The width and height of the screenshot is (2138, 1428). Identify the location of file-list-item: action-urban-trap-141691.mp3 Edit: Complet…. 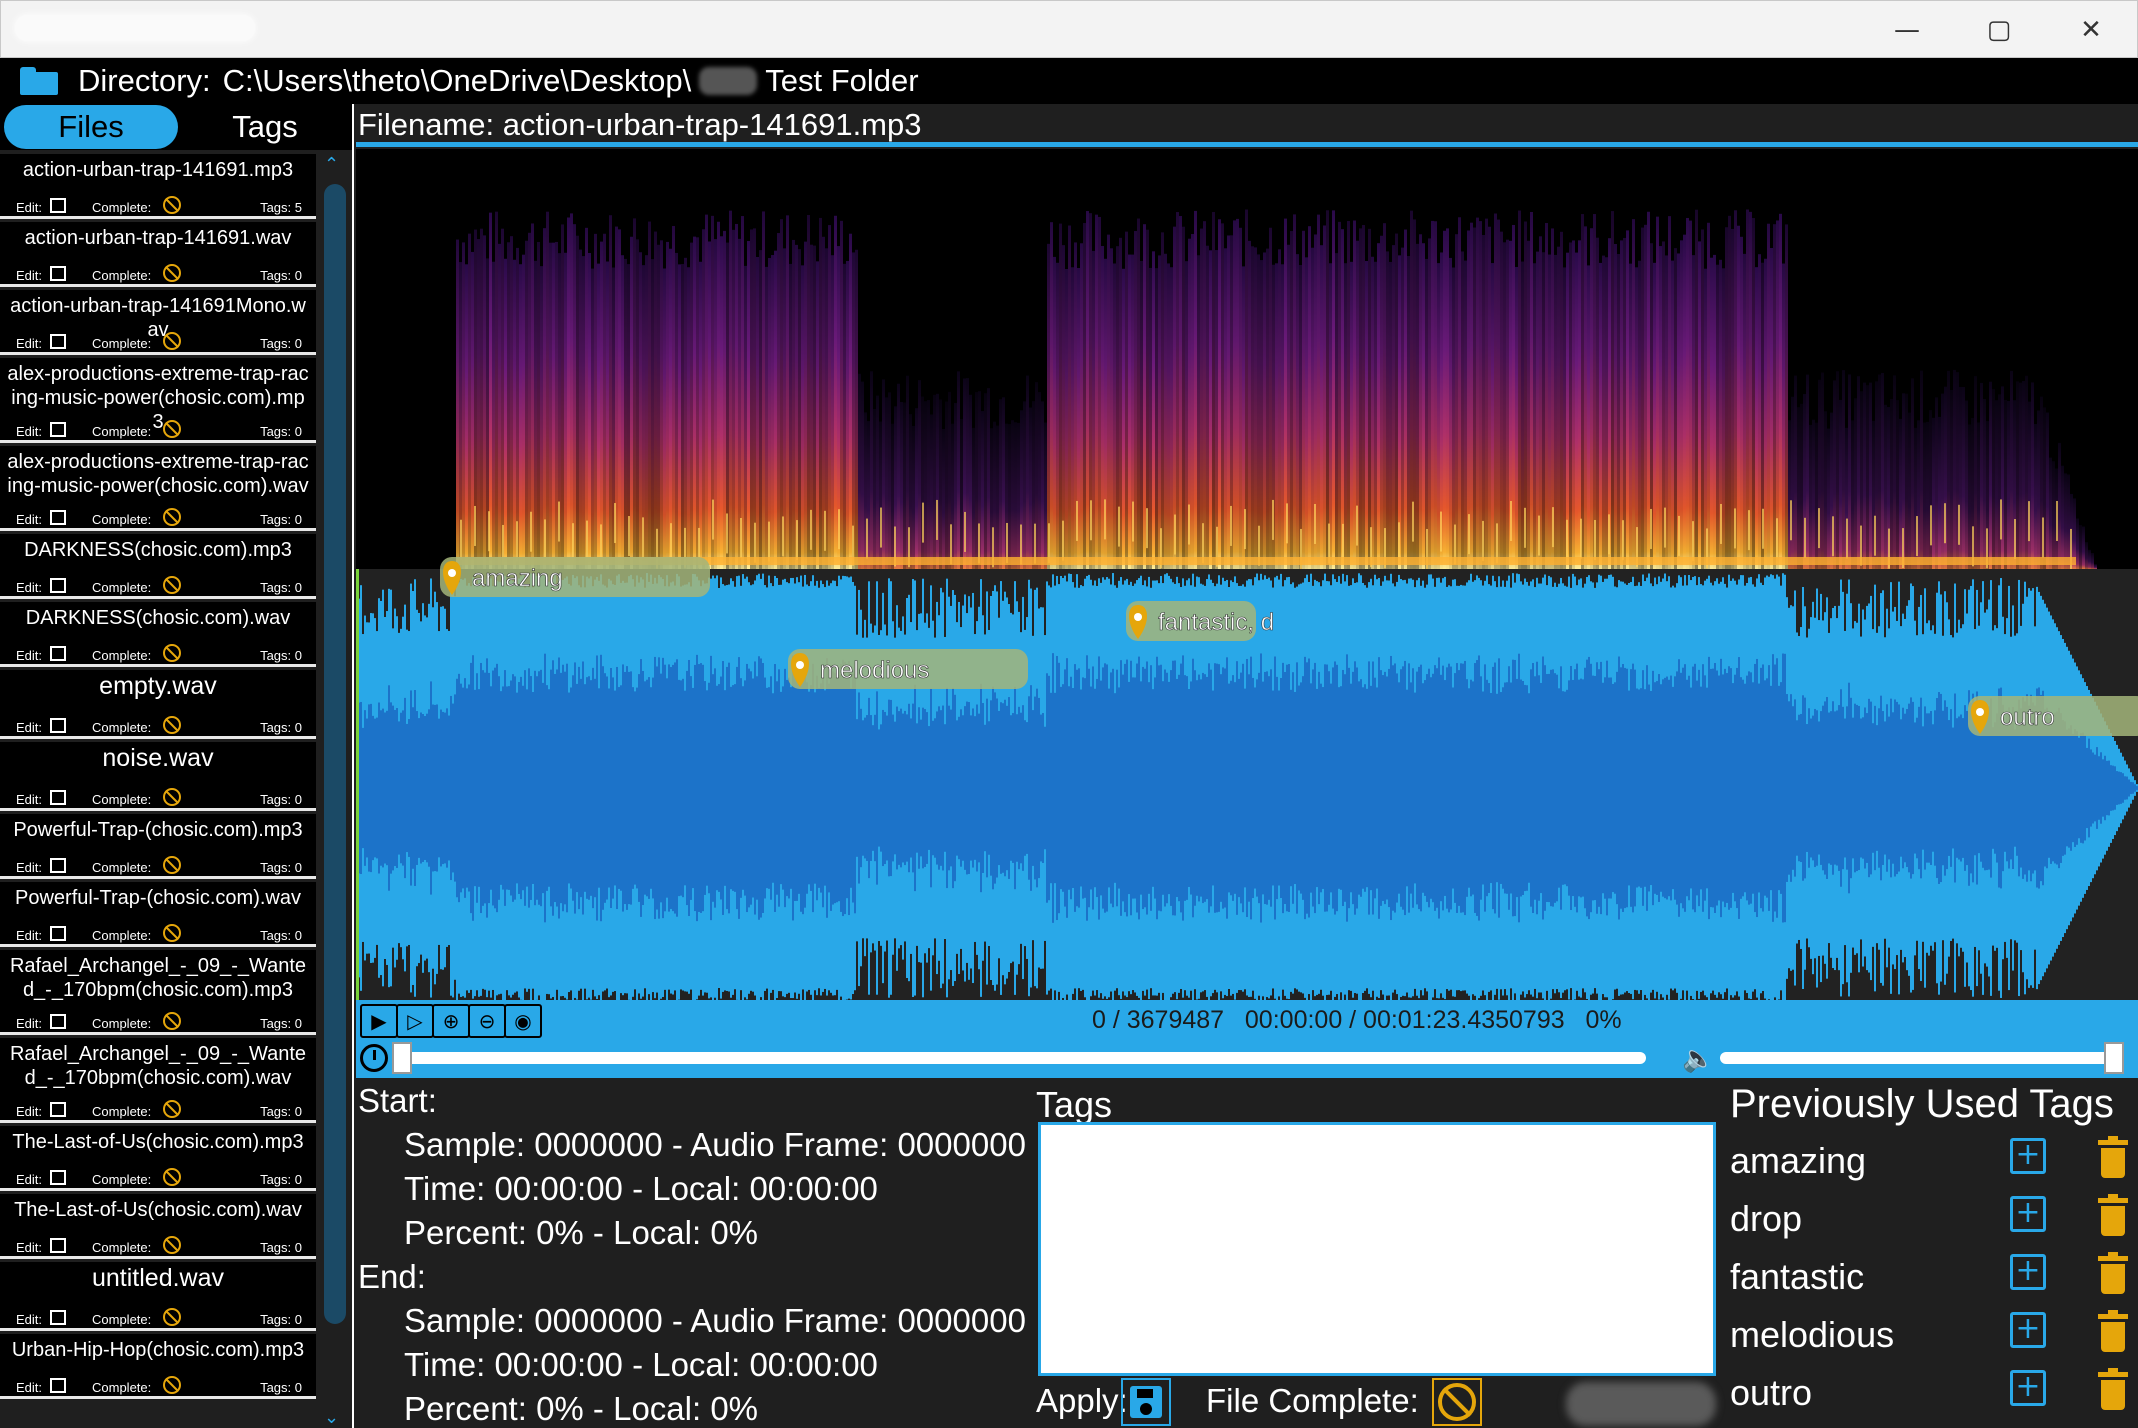
(158, 186).